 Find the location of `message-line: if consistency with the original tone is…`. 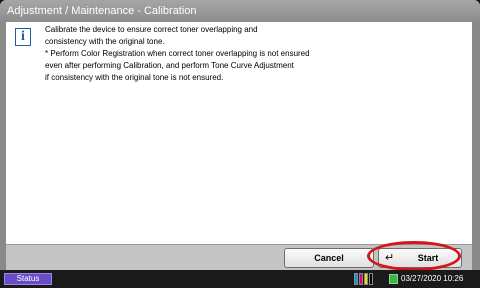

message-line: if consistency with the original tone is… is located at coordinates (134, 77).